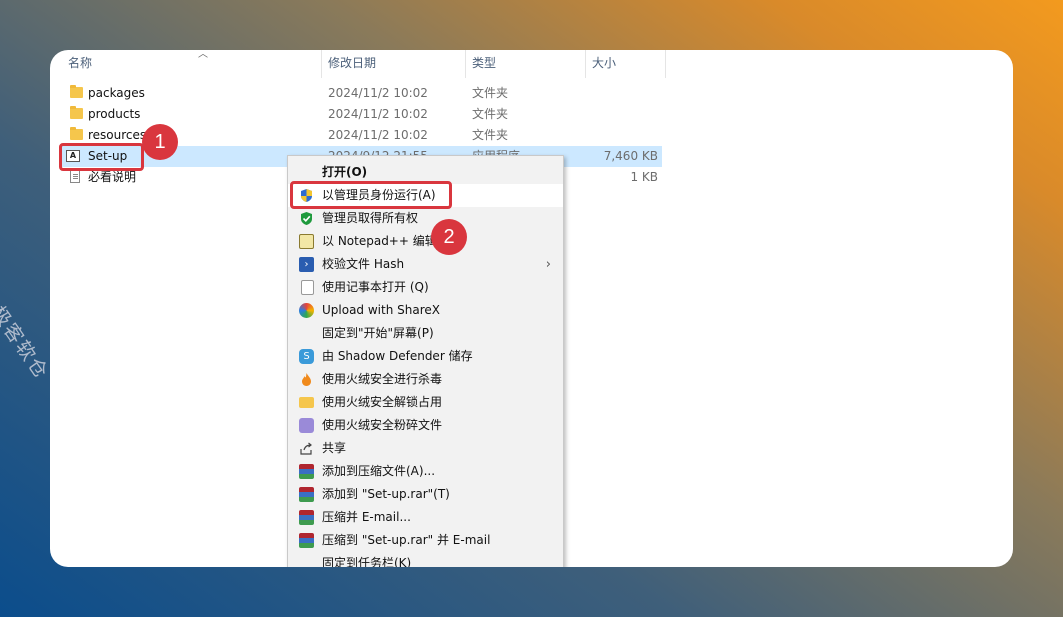  I want to click on sort-up-icon: ︿, so click(203, 55).